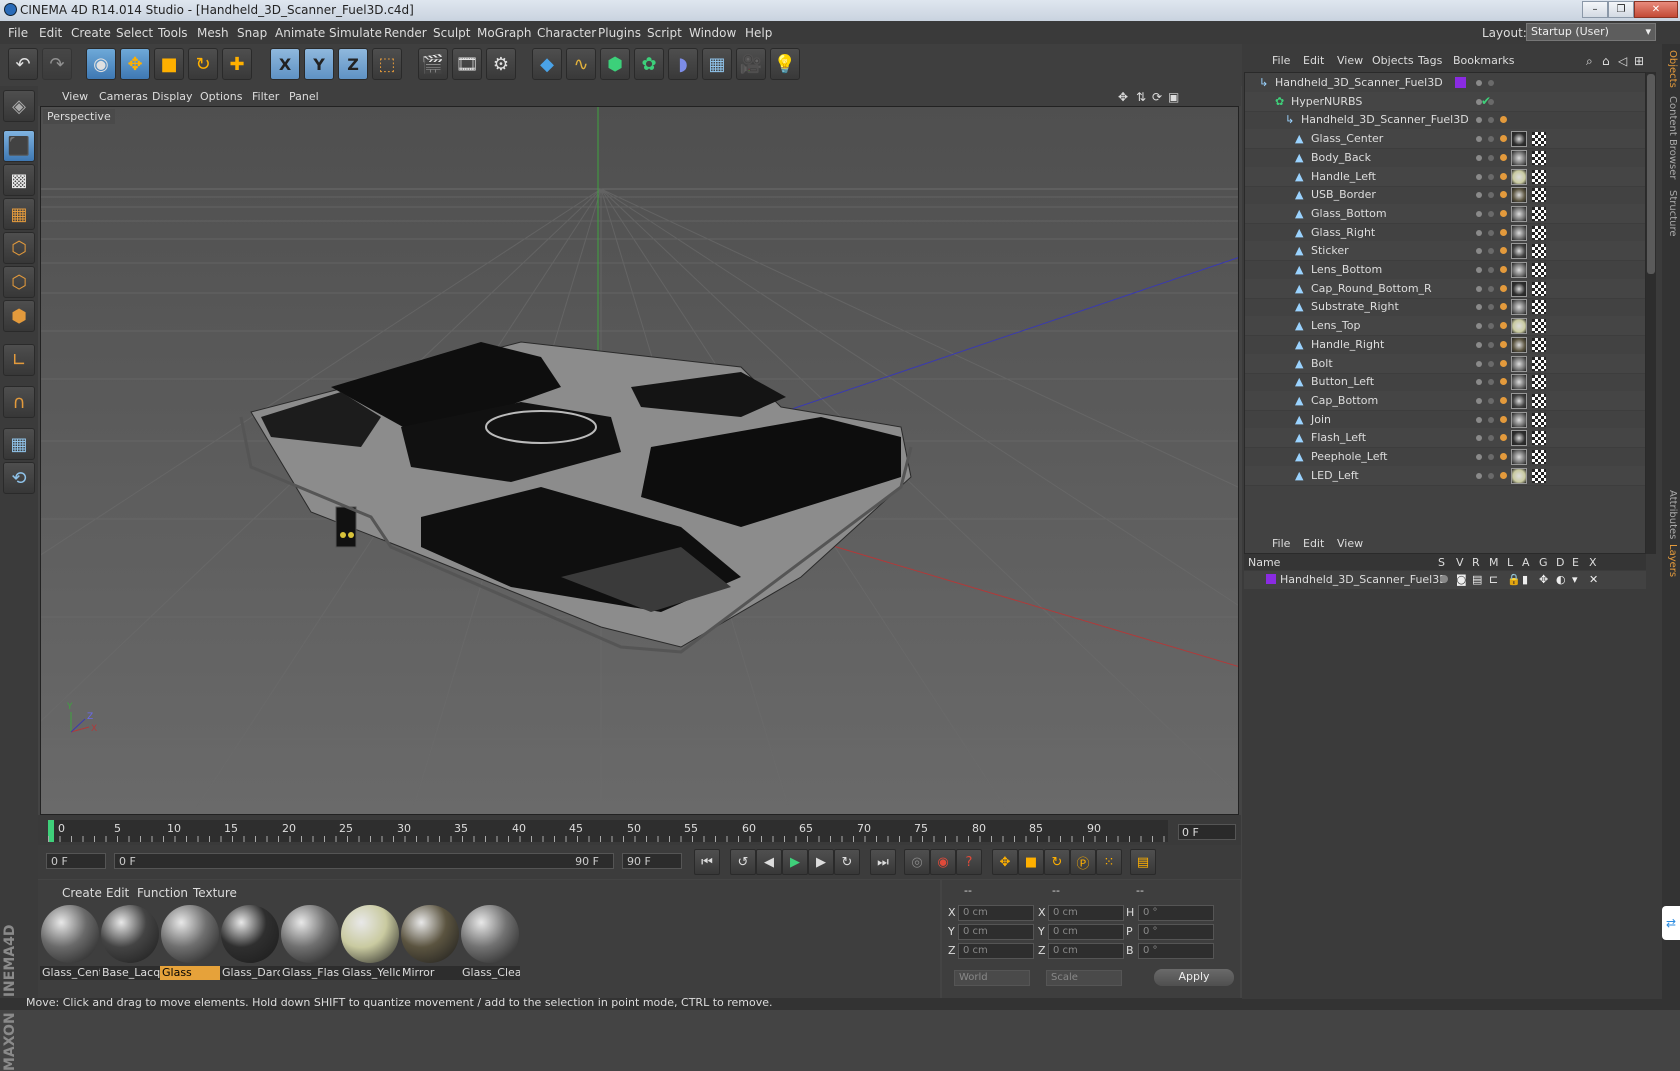  I want to click on object-name: Cap_Round_Bottom_R, so click(1371, 288).